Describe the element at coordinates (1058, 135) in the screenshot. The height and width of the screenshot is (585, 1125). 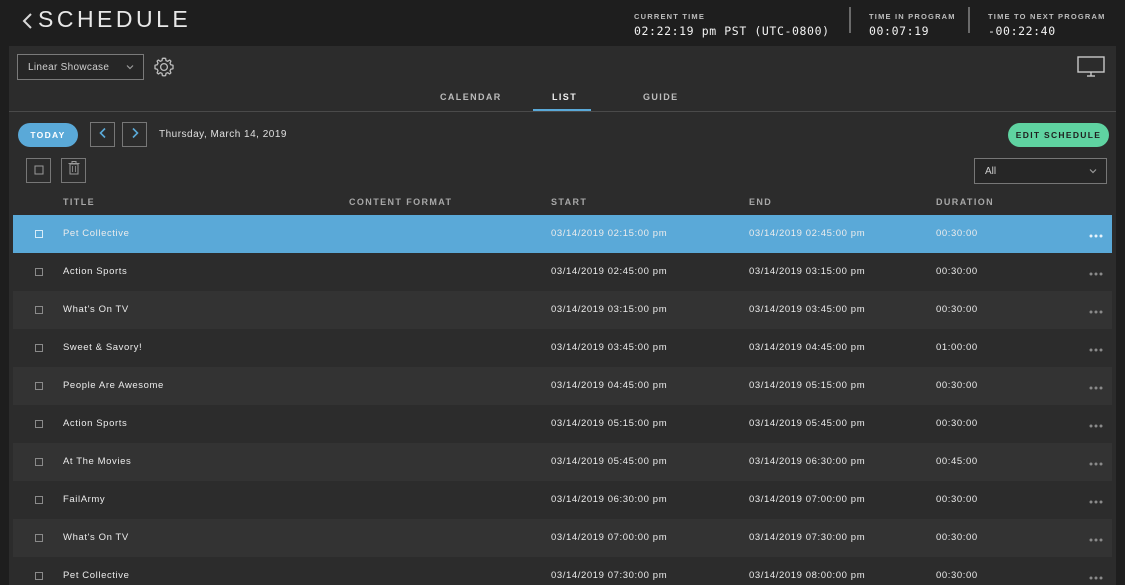
I see `edit-schedule-button: EDIT SCHEDULE` at that location.